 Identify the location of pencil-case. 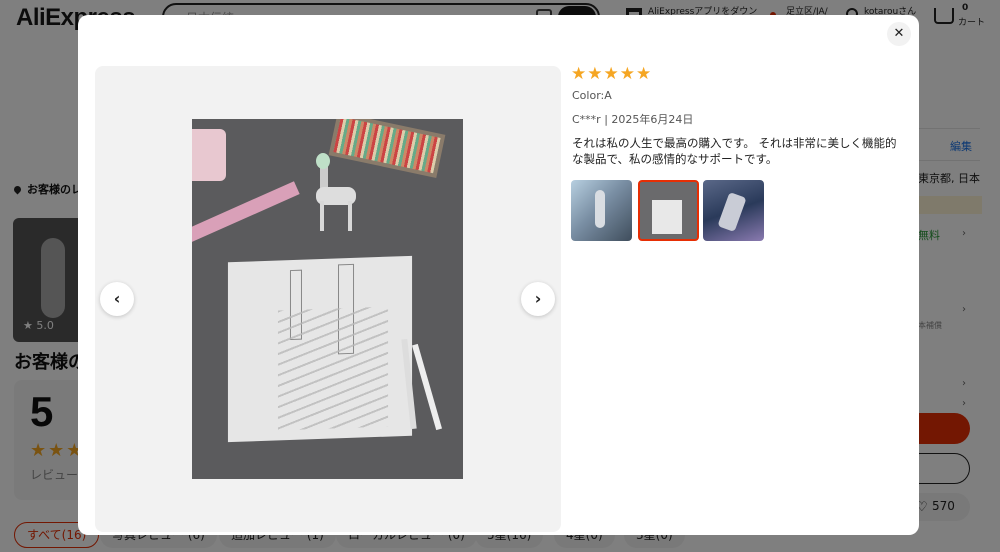
(209, 155).